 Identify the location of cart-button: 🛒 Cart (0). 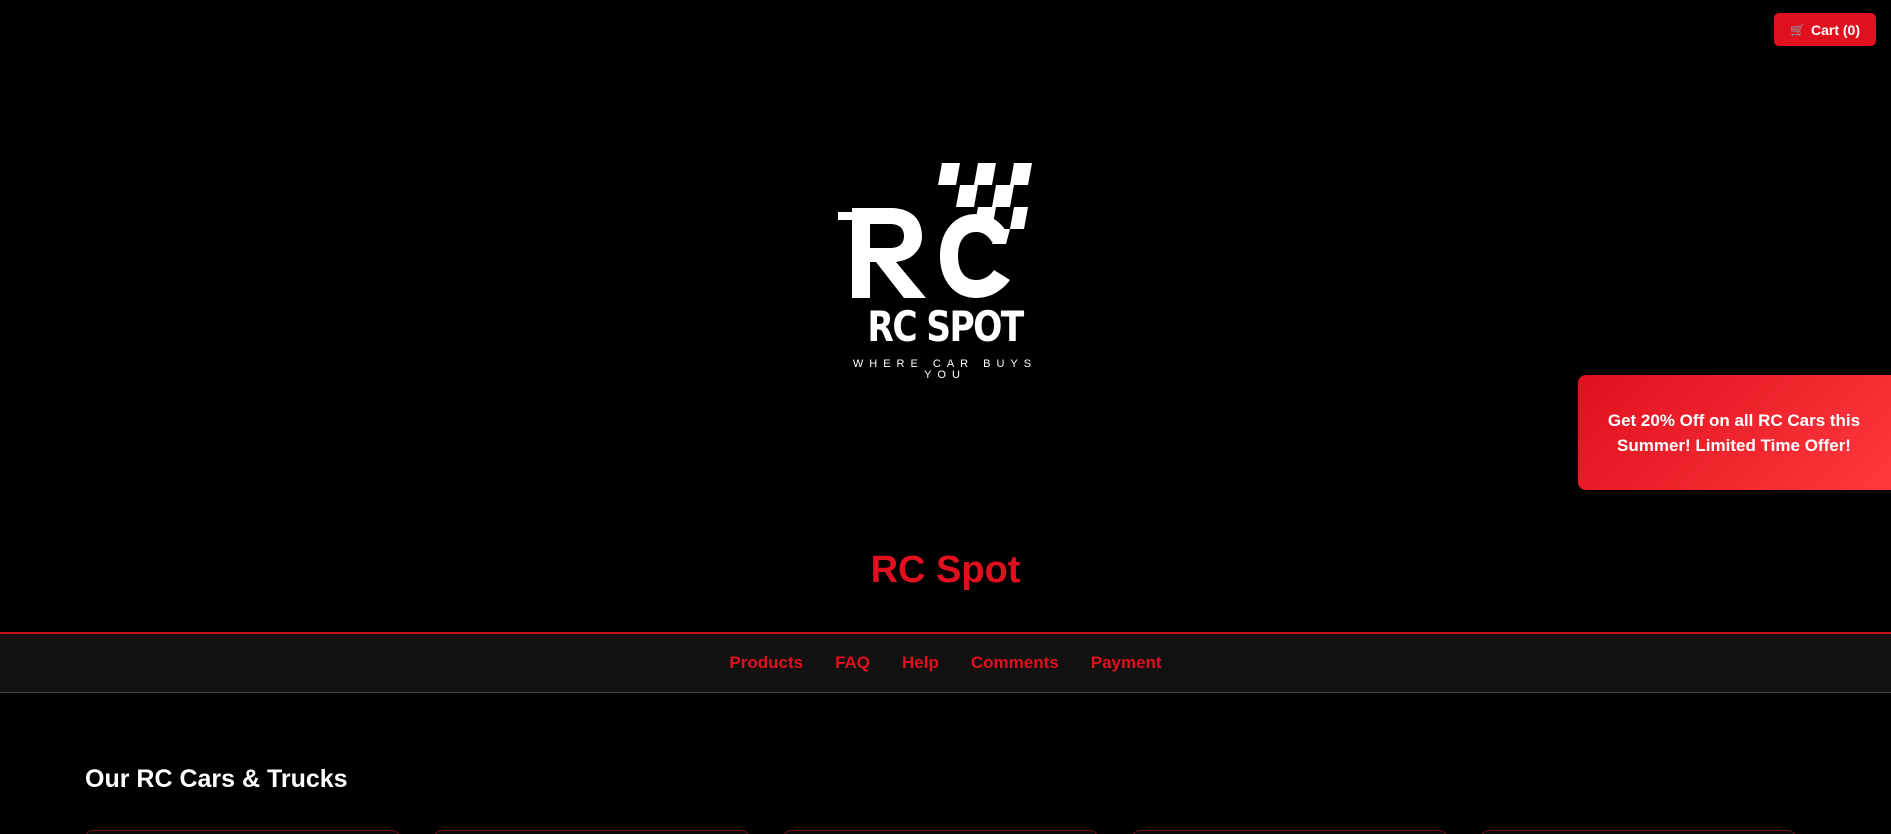
(1825, 29).